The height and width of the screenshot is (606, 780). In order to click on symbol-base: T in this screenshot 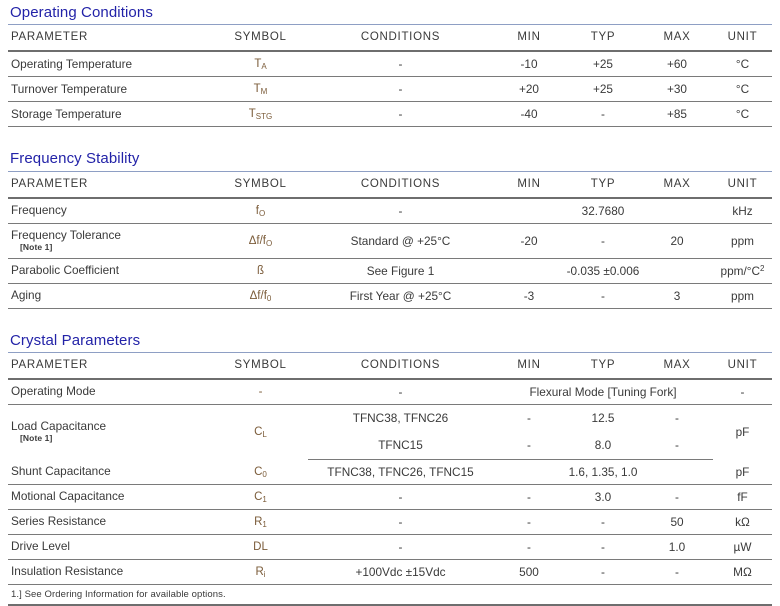, I will do `click(257, 89)`.